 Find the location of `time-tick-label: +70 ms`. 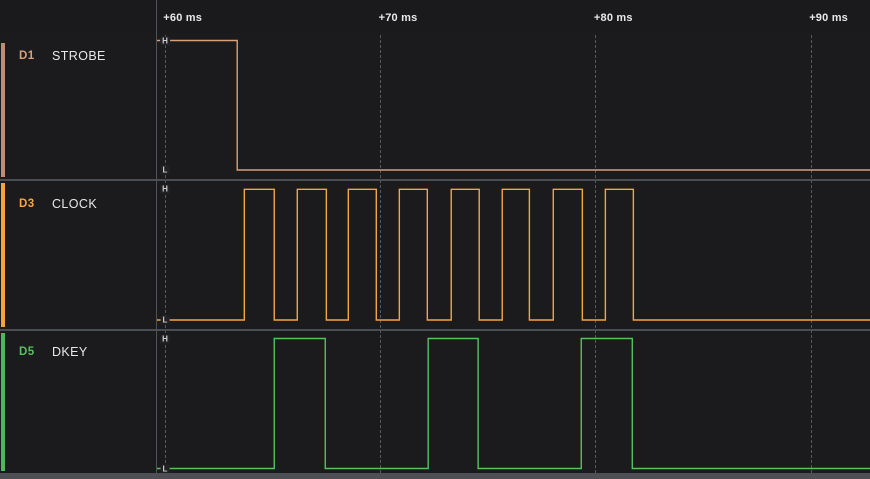

time-tick-label: +70 ms is located at coordinates (398, 18).